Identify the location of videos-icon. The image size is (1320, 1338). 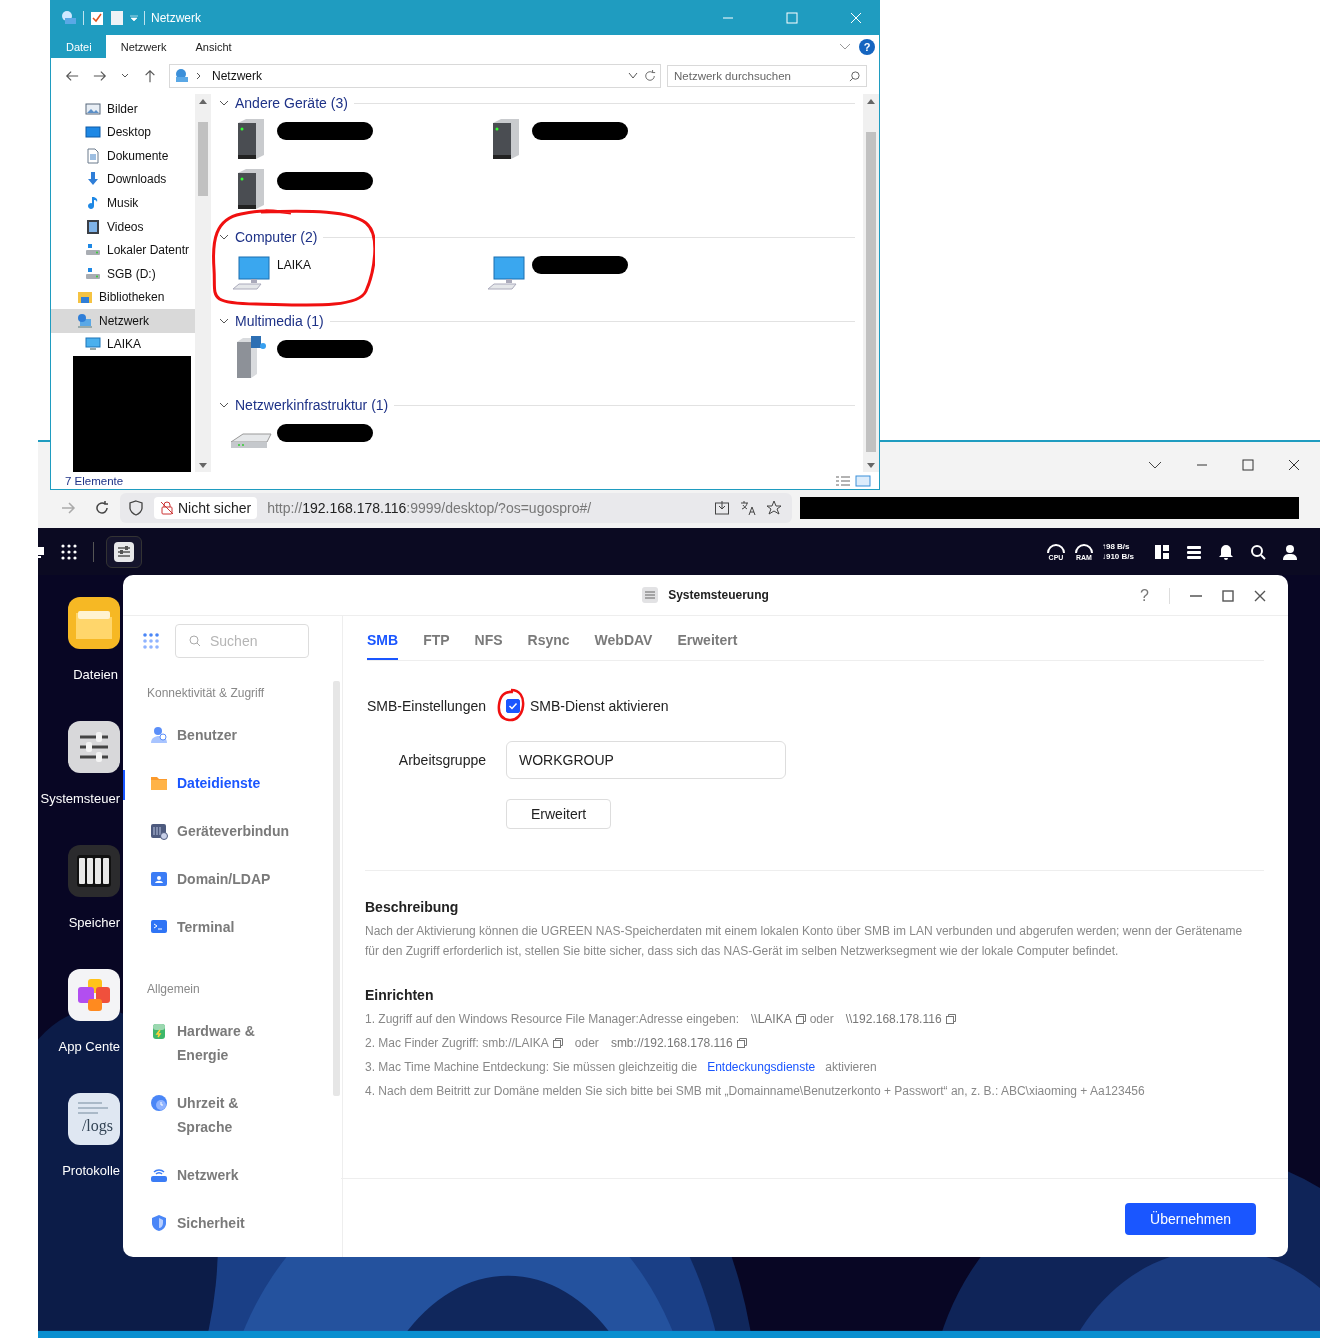
(93, 226).